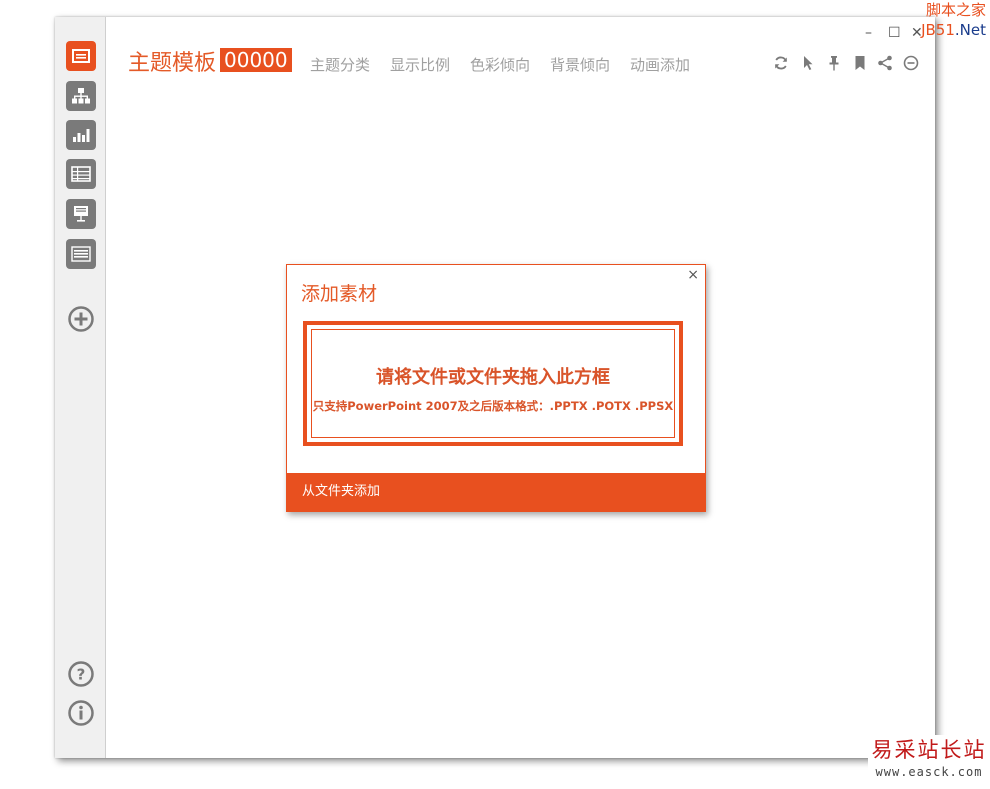 This screenshot has width=990, height=789. Describe the element at coordinates (970, 30) in the screenshot. I see `watermark-jb51-en-b: .Net` at that location.